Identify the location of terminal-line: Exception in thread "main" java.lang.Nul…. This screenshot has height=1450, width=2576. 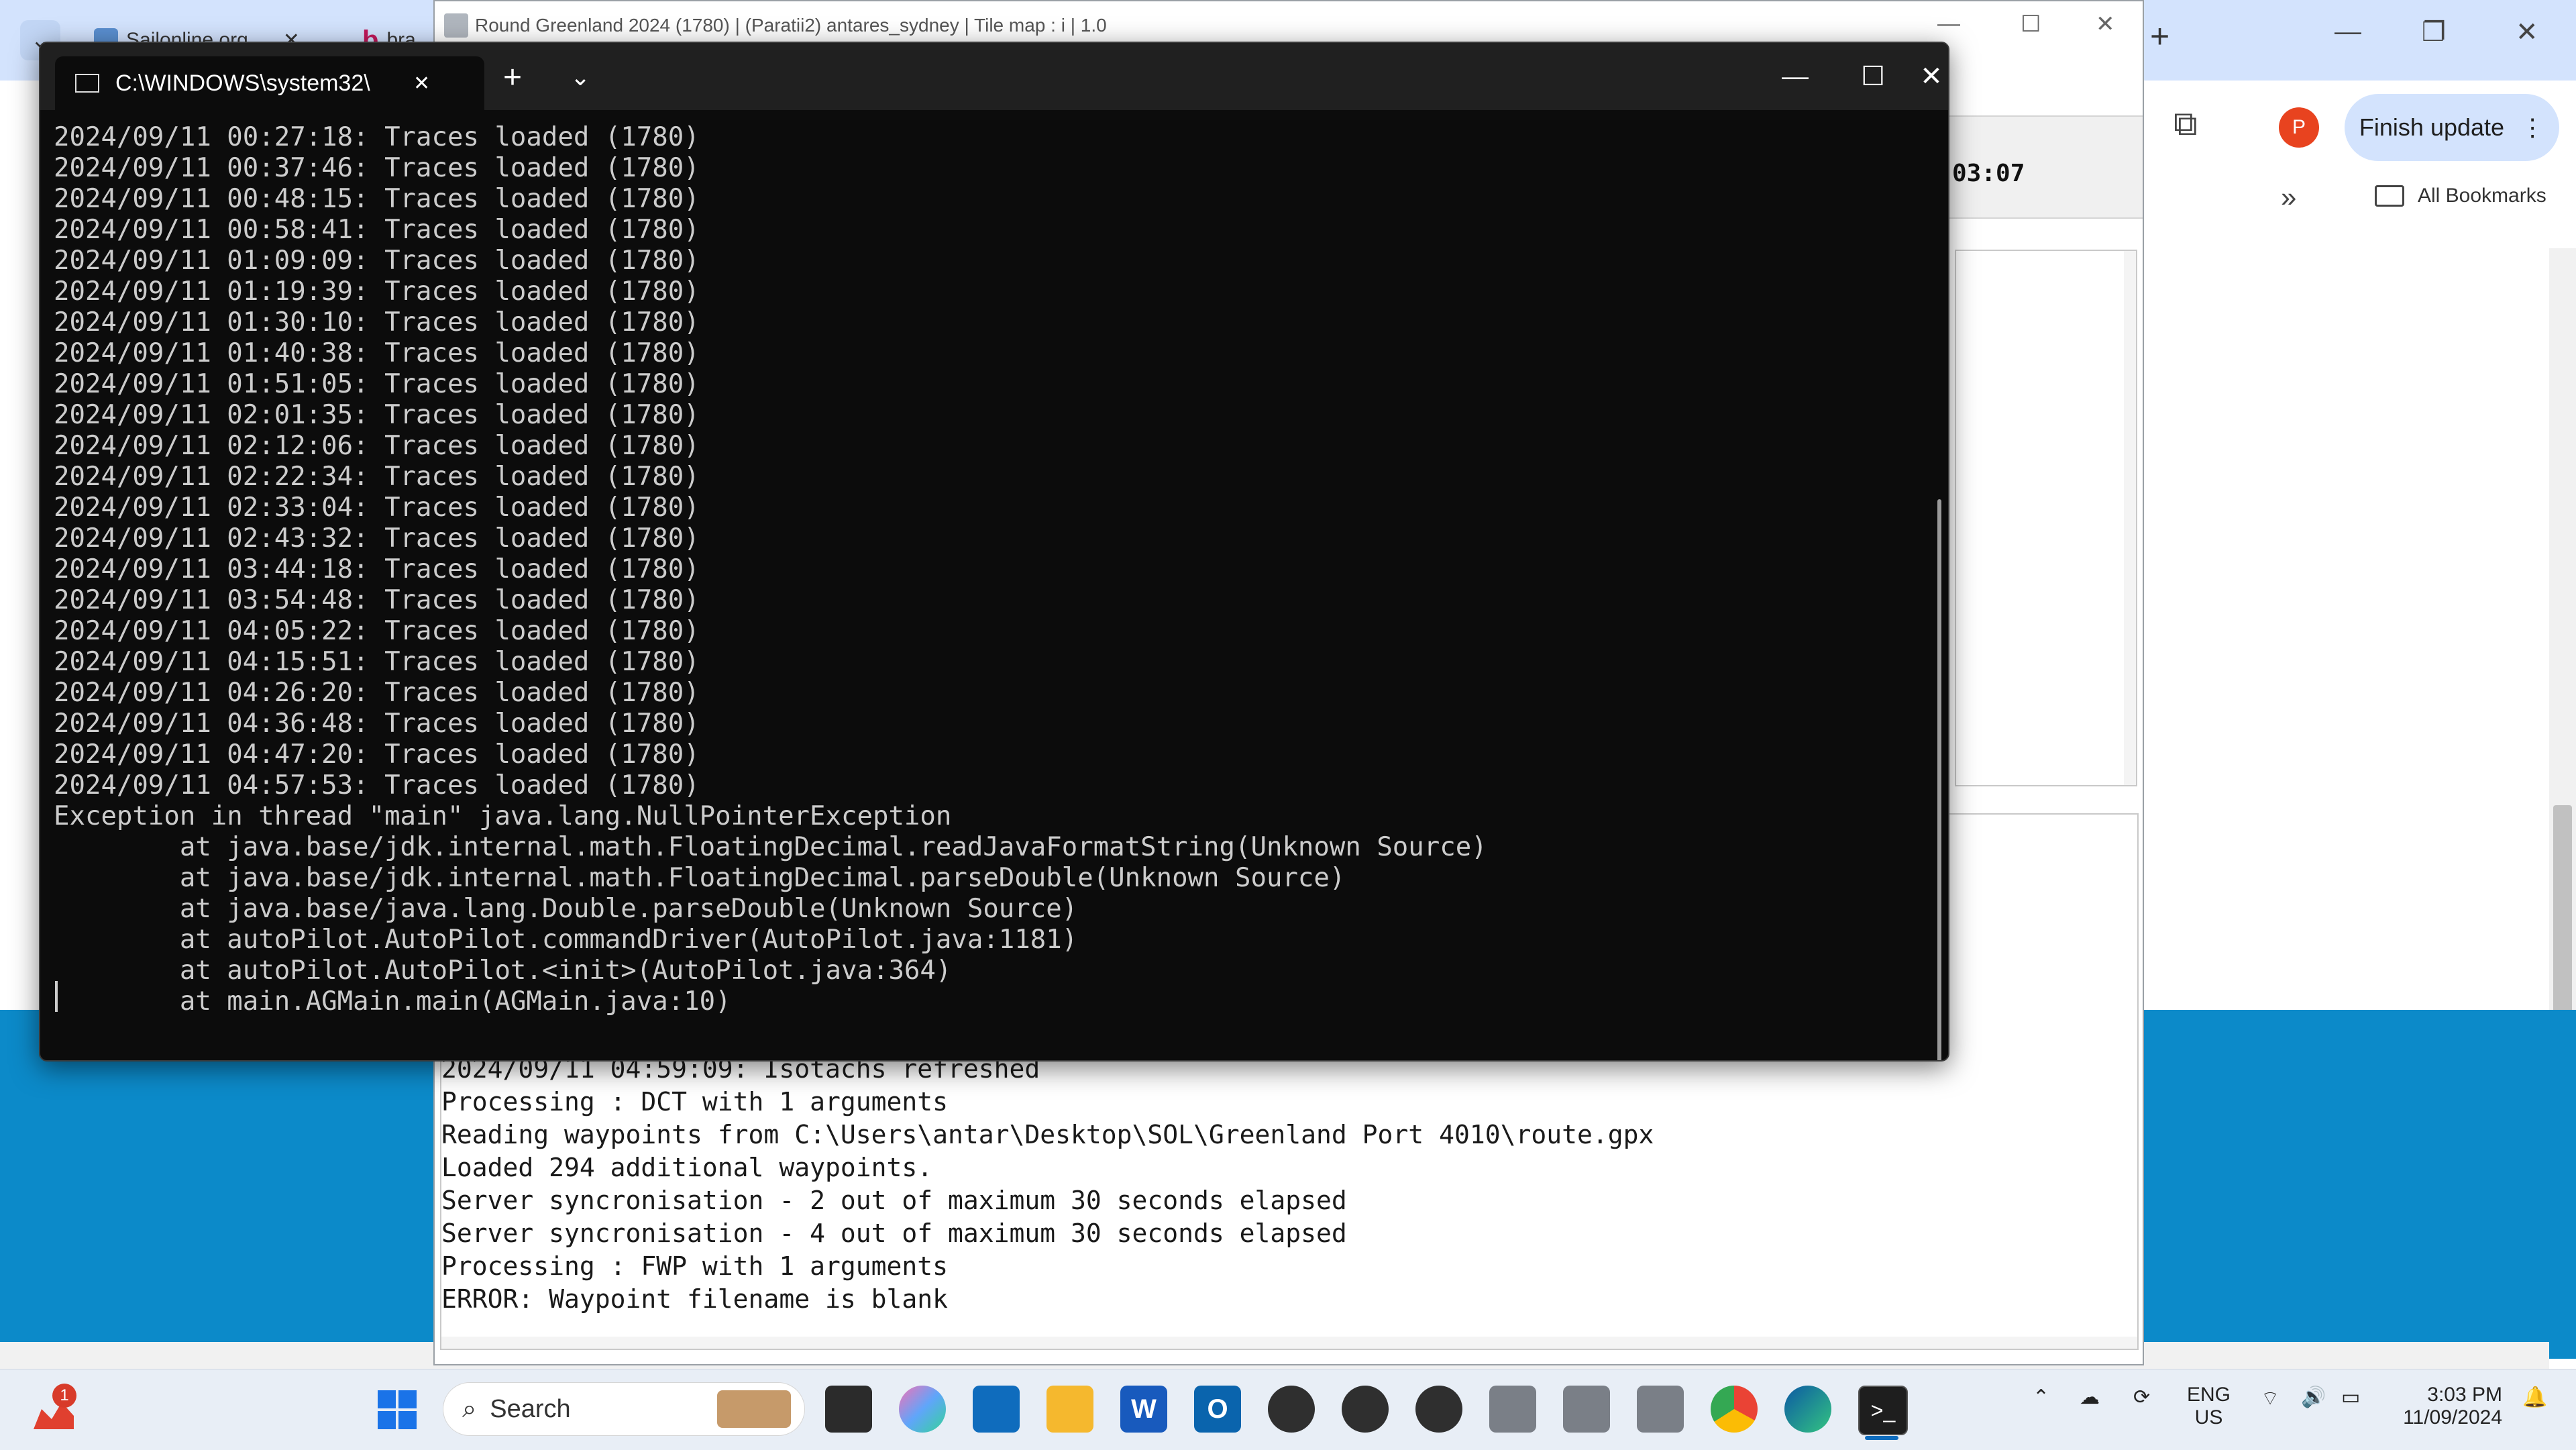
(503, 816).